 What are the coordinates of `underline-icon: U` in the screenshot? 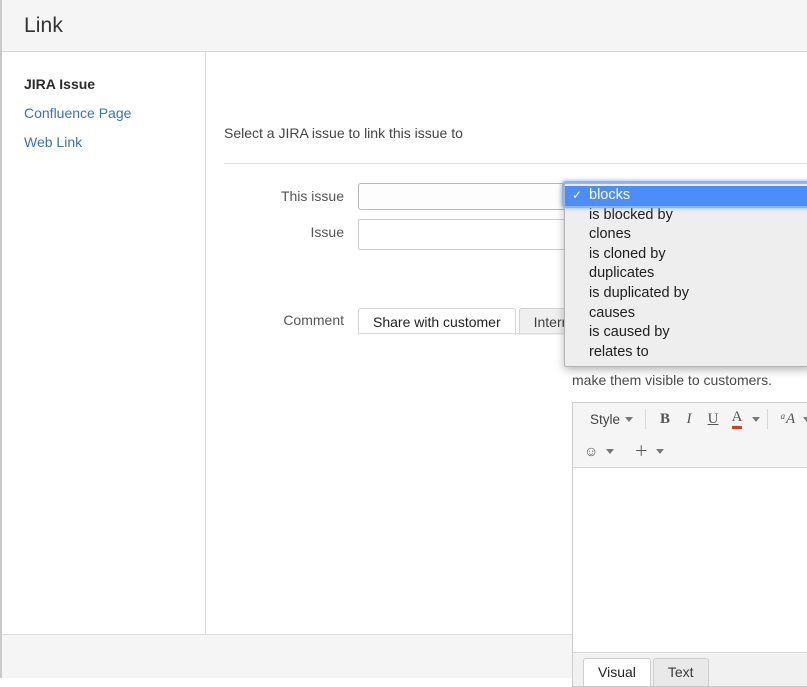 It's located at (713, 418).